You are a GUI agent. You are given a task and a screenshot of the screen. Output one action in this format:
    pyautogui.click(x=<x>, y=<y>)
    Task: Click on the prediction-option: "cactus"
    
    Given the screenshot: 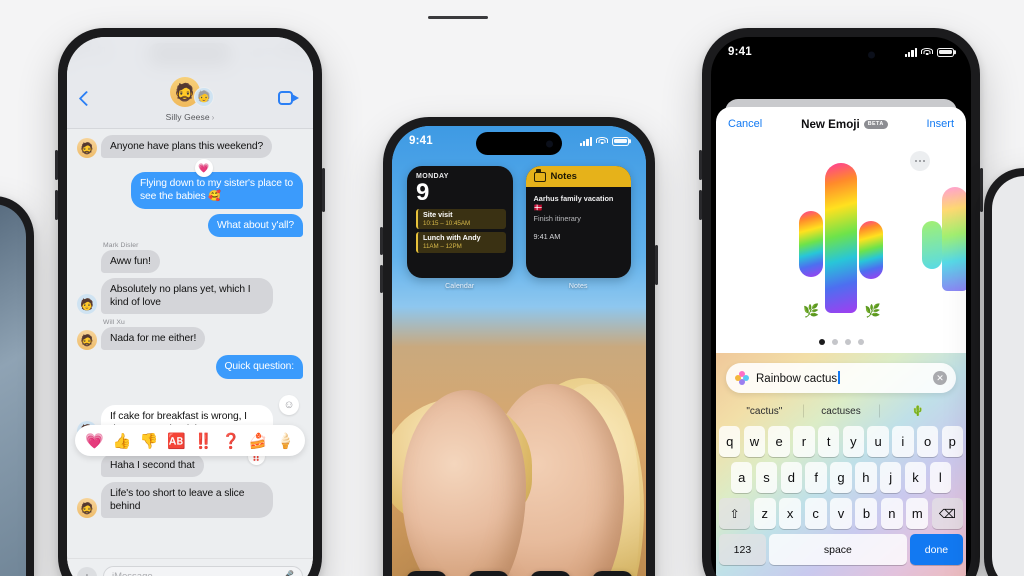 What is the action you would take?
    pyautogui.click(x=764, y=411)
    